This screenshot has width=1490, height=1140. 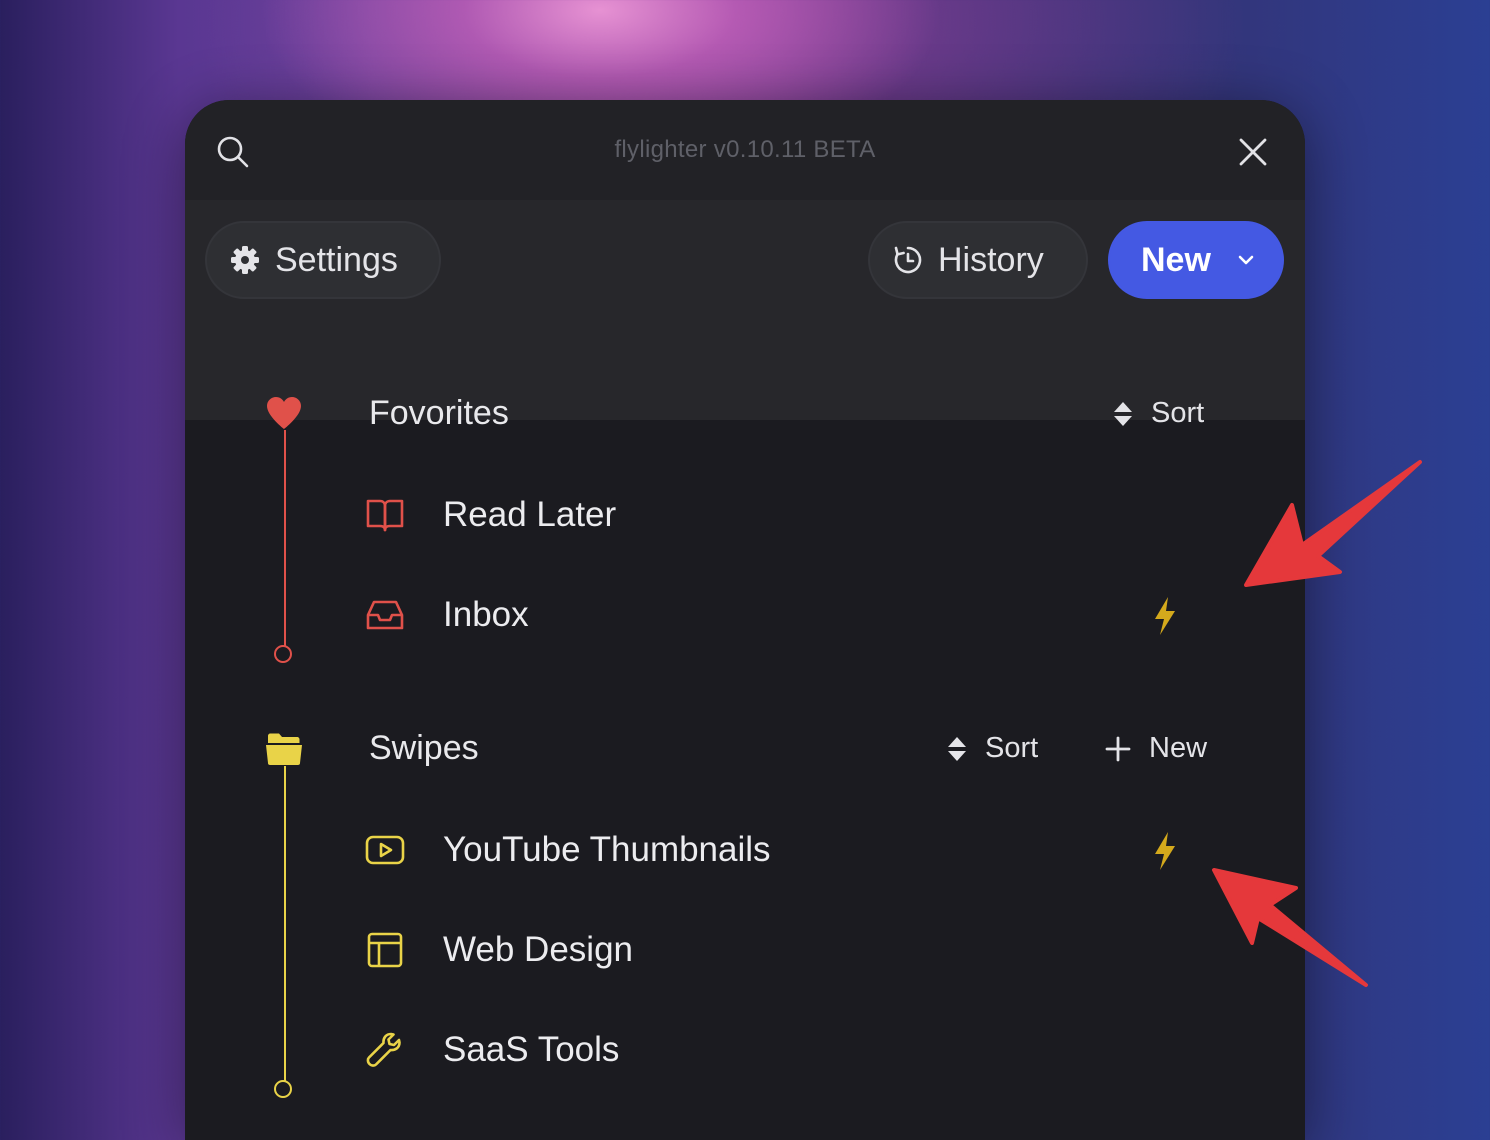 I want to click on swipes-timeline, so click(x=285, y=923).